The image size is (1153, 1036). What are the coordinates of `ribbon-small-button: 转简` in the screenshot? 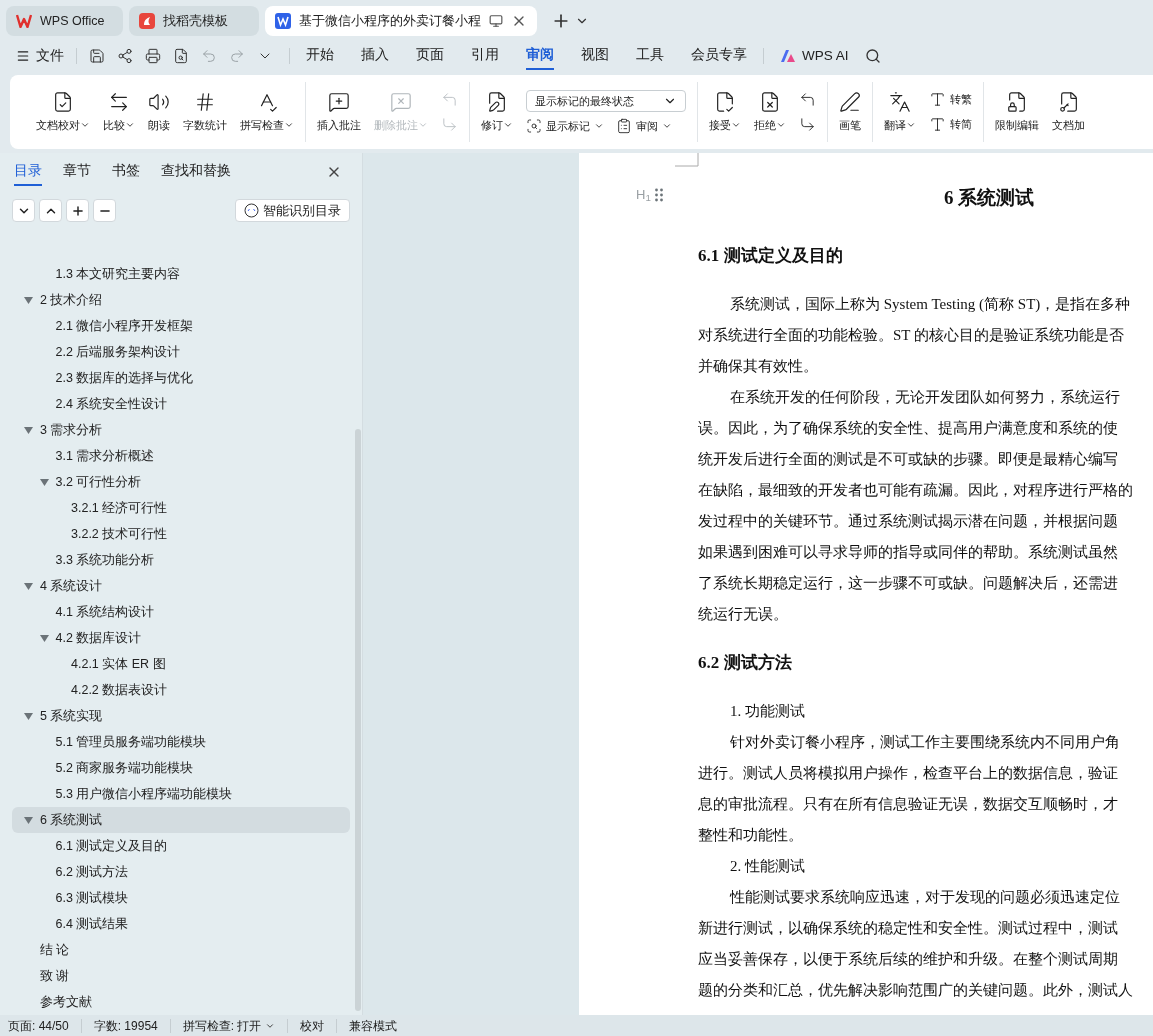 It's located at (950, 124).